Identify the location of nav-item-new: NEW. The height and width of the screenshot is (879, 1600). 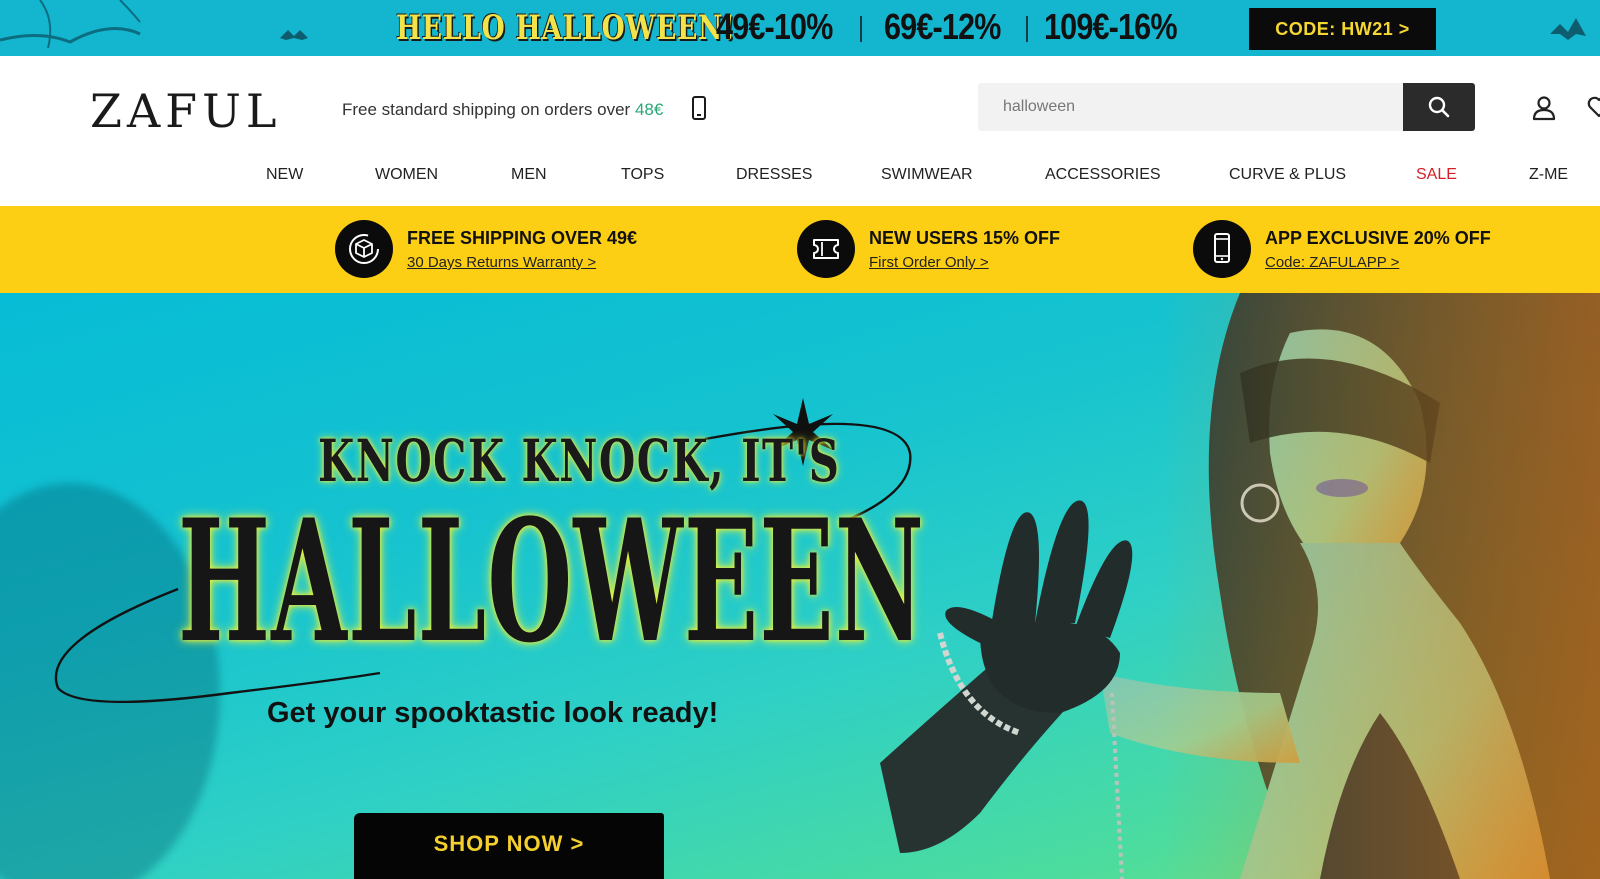
(284, 175).